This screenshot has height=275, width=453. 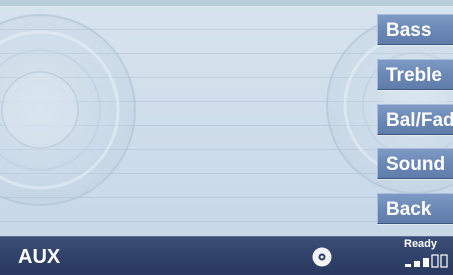 I want to click on cd-disc-icon, so click(x=322, y=257).